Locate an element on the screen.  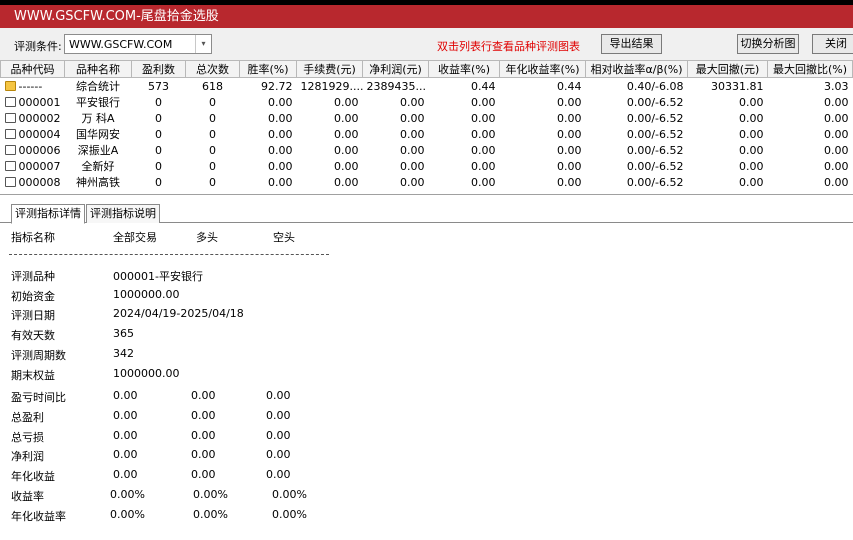
info-value: 342 is located at coordinates (123, 353).